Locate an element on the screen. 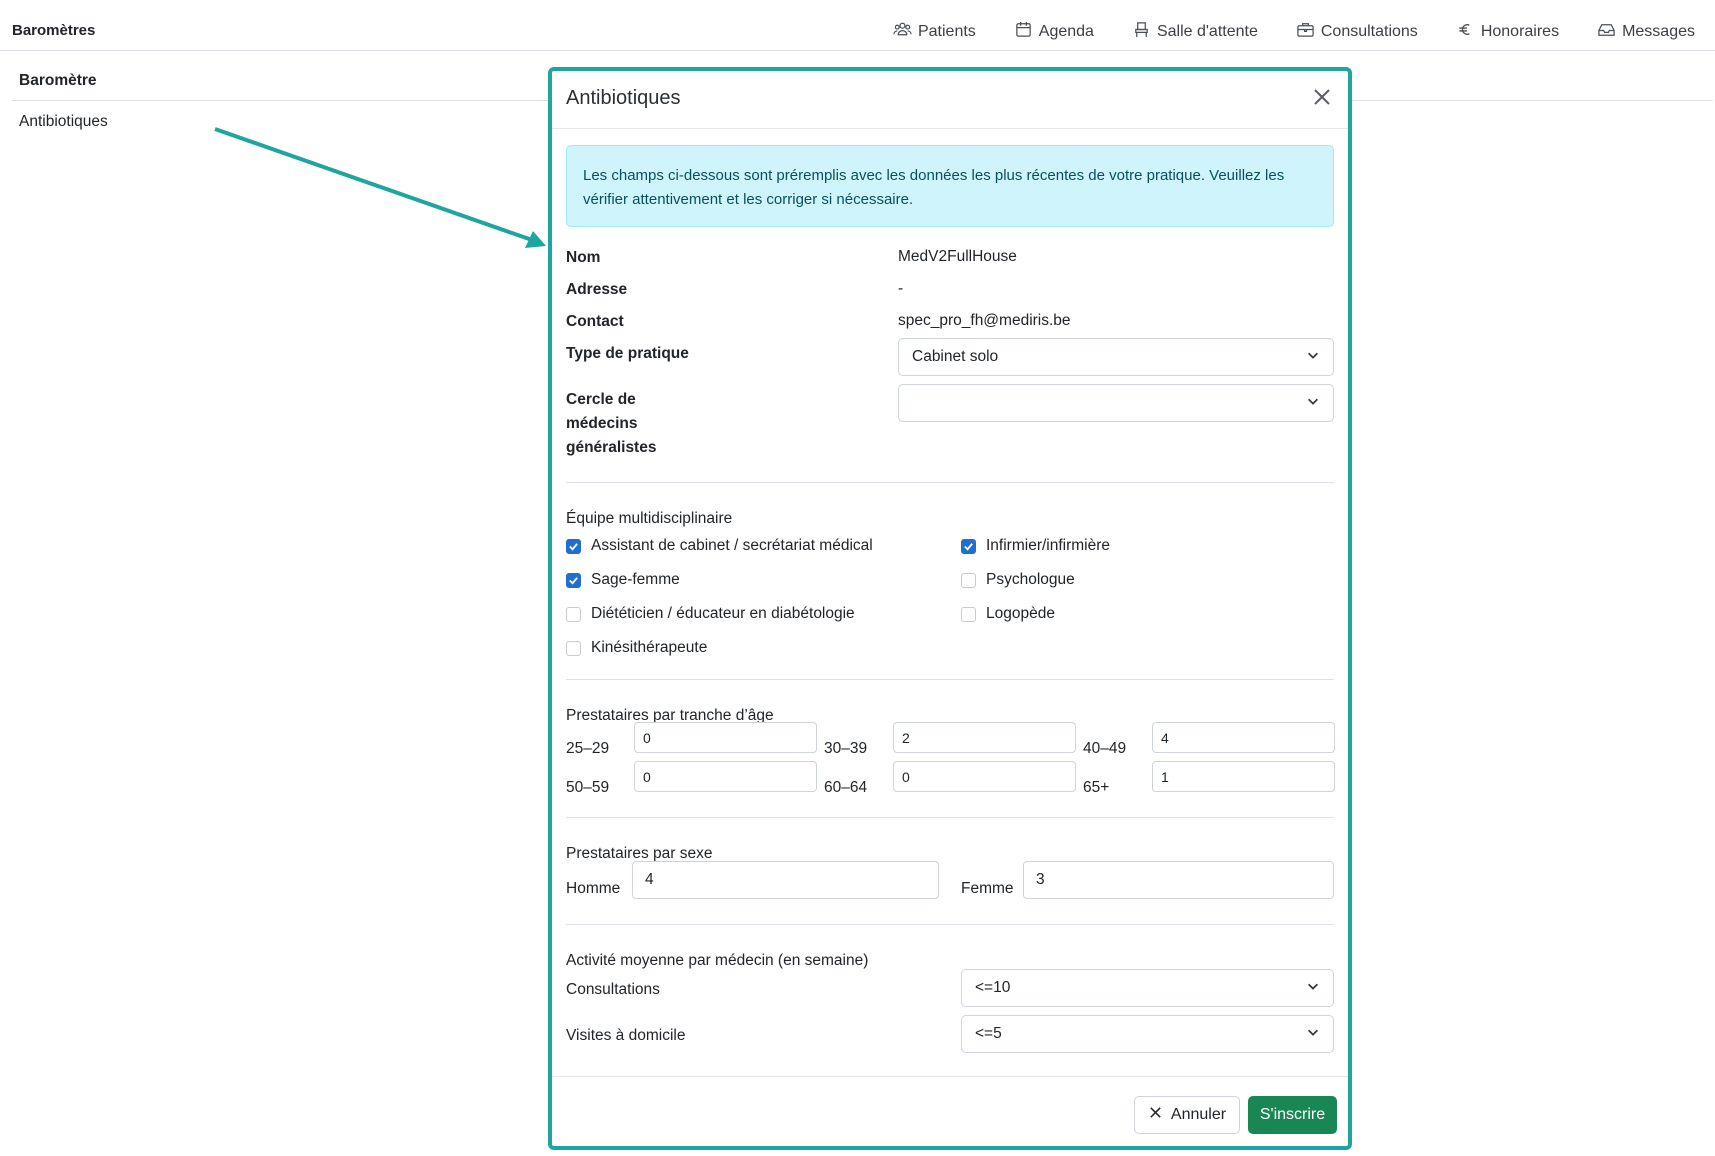  age-label: 50–59 is located at coordinates (588, 787).